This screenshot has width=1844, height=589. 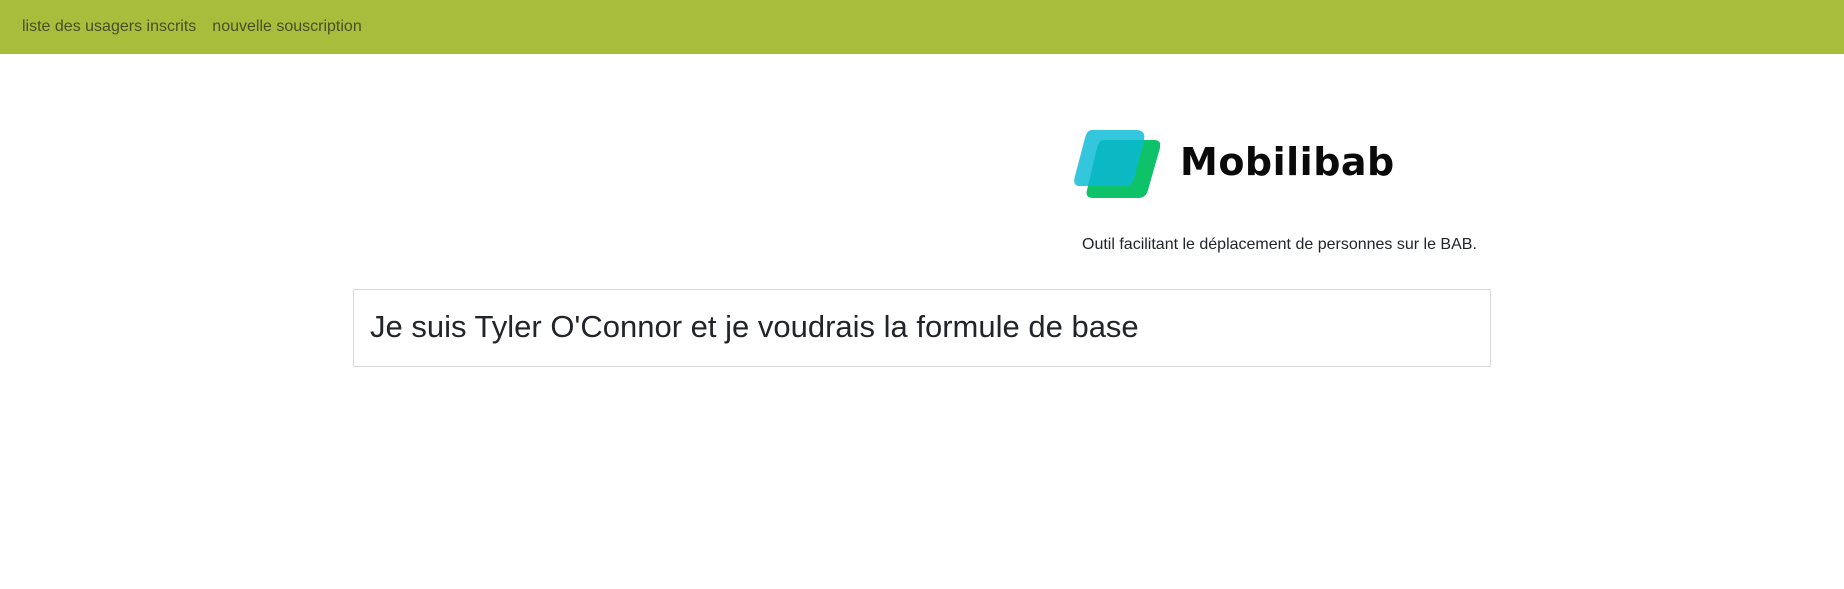 I want to click on nav-link-registered-users: liste des usagers inscrits, so click(x=109, y=27).